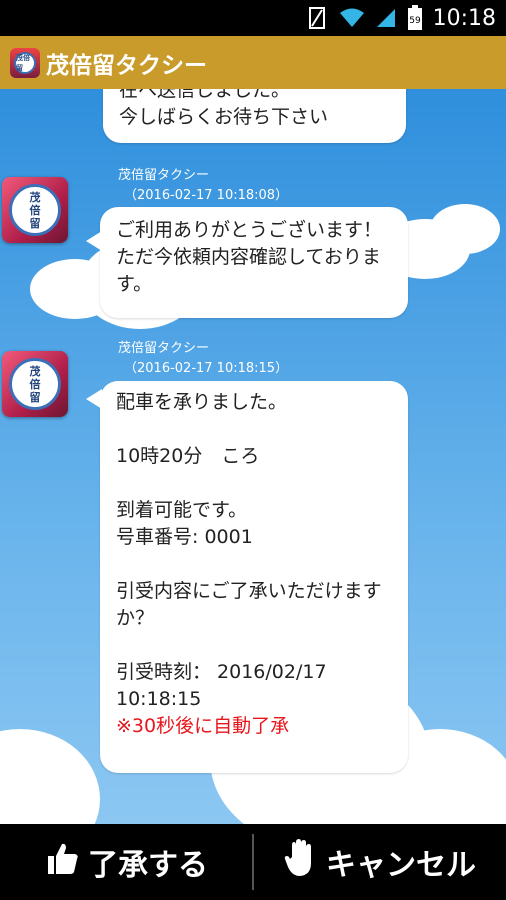 The height and width of the screenshot is (900, 506). Describe the element at coordinates (203, 186) in the screenshot. I see `sender-info: 茂倍留タクシー （2016-02-17 10:18:08）` at that location.